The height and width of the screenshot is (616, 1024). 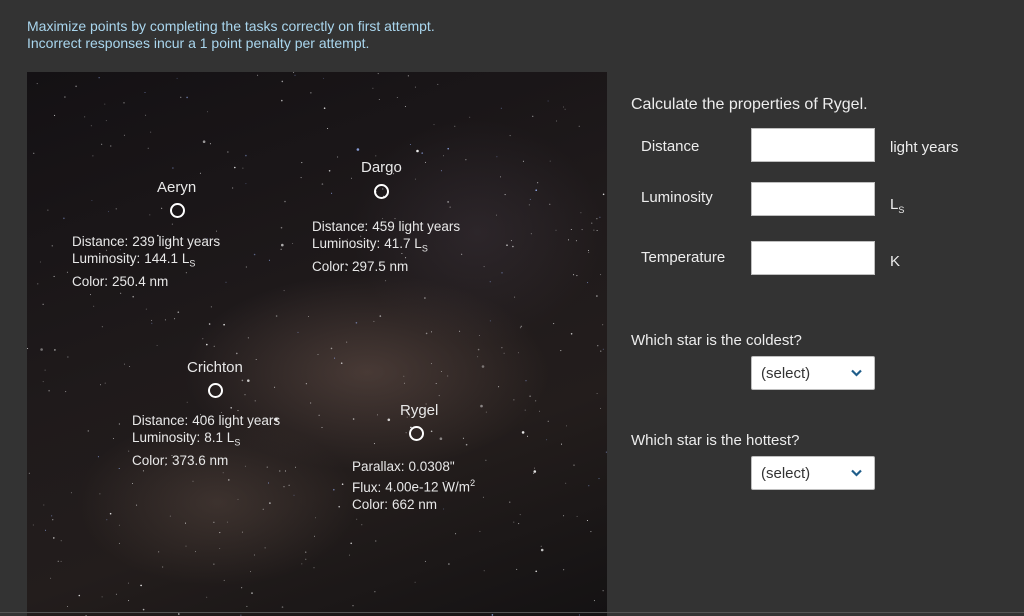 I want to click on luminosity-input, so click(x=813, y=199).